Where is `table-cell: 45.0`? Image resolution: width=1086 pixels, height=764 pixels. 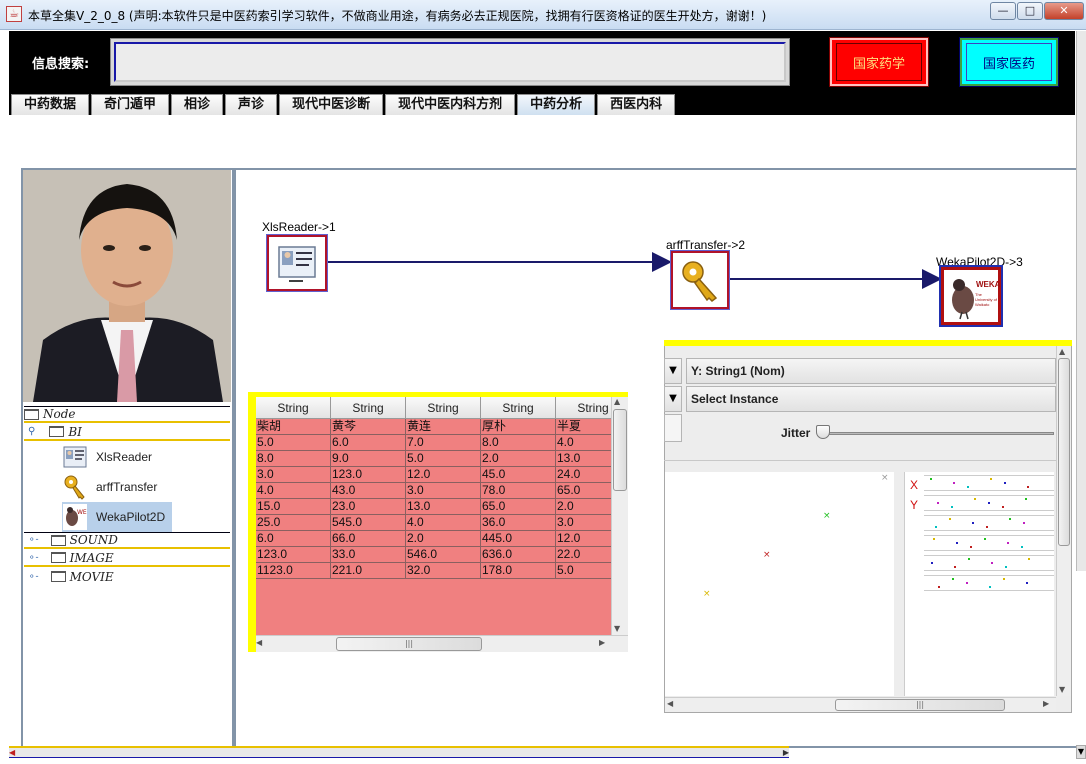 table-cell: 45.0 is located at coordinates (518, 475).